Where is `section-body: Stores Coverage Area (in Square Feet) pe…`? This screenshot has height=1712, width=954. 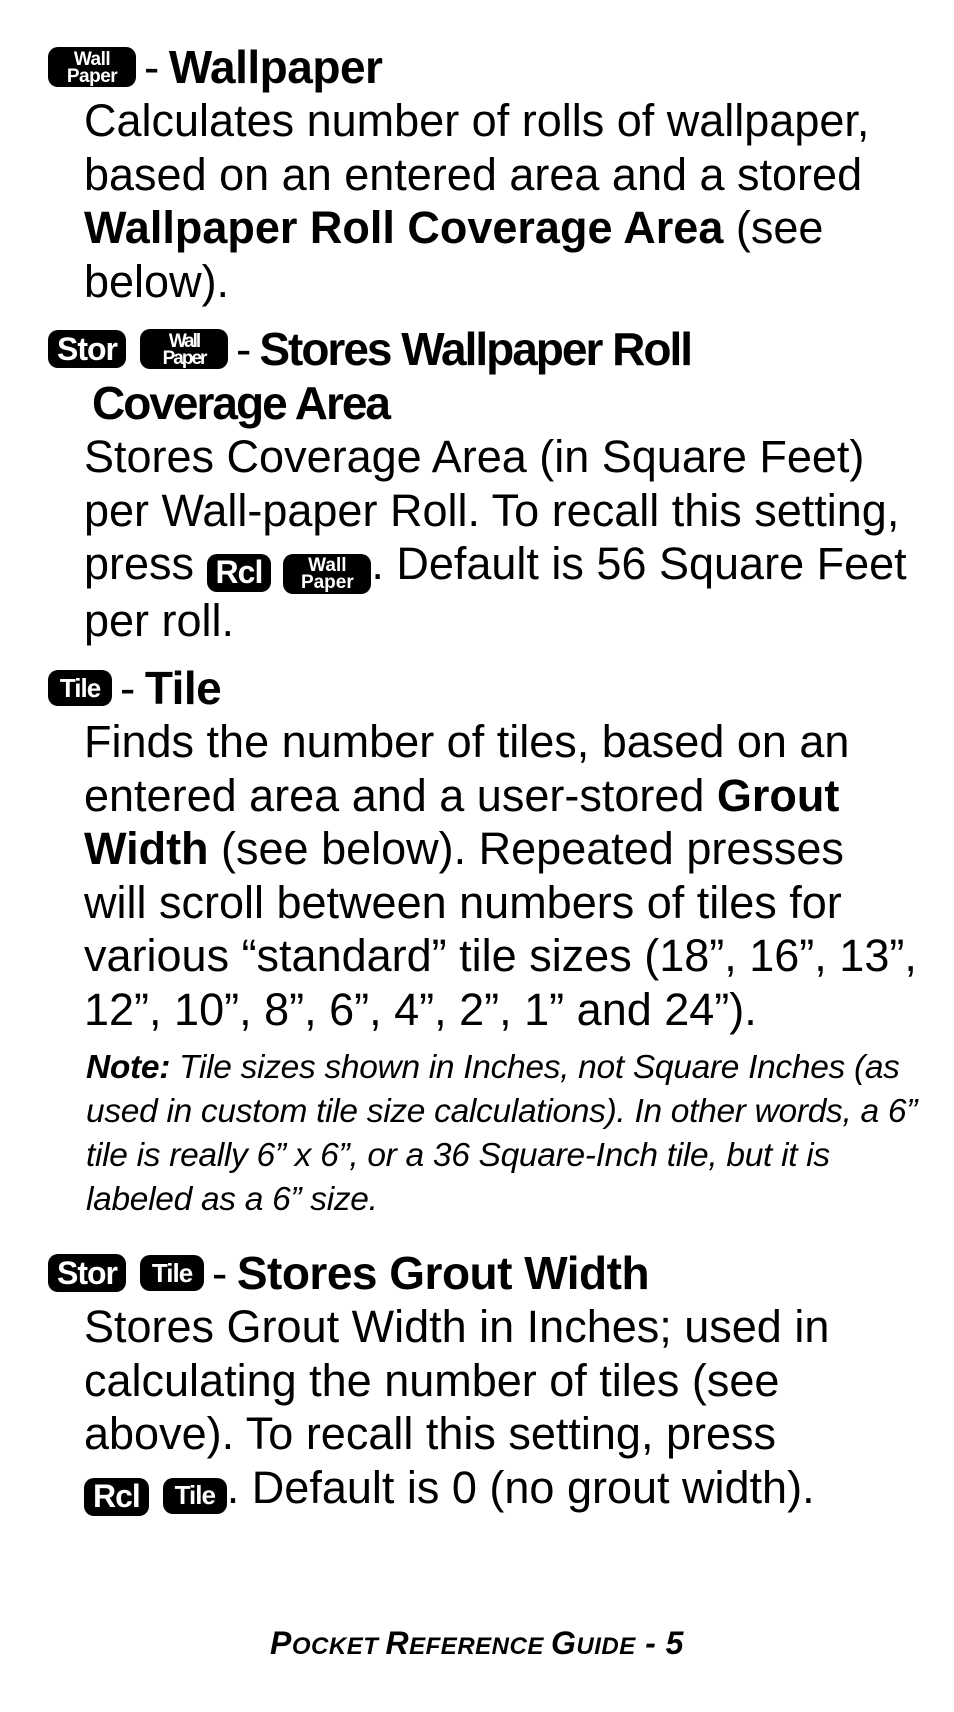 section-body: Stores Coverage Area (in Square Feet) pe… is located at coordinates (483, 538).